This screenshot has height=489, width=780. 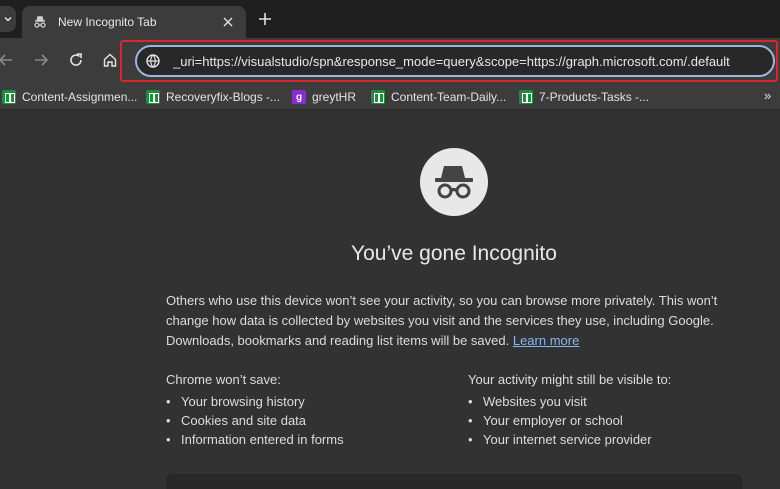 I want to click on plus-icon, so click(x=265, y=19).